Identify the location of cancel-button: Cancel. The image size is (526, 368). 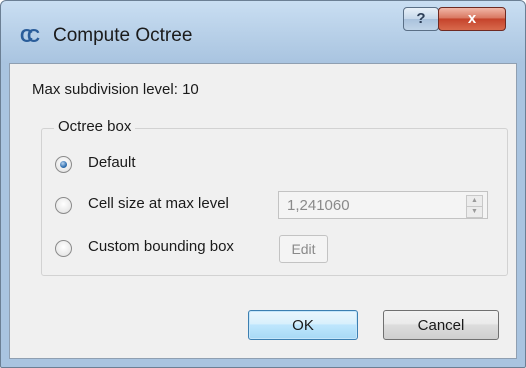
(441, 325).